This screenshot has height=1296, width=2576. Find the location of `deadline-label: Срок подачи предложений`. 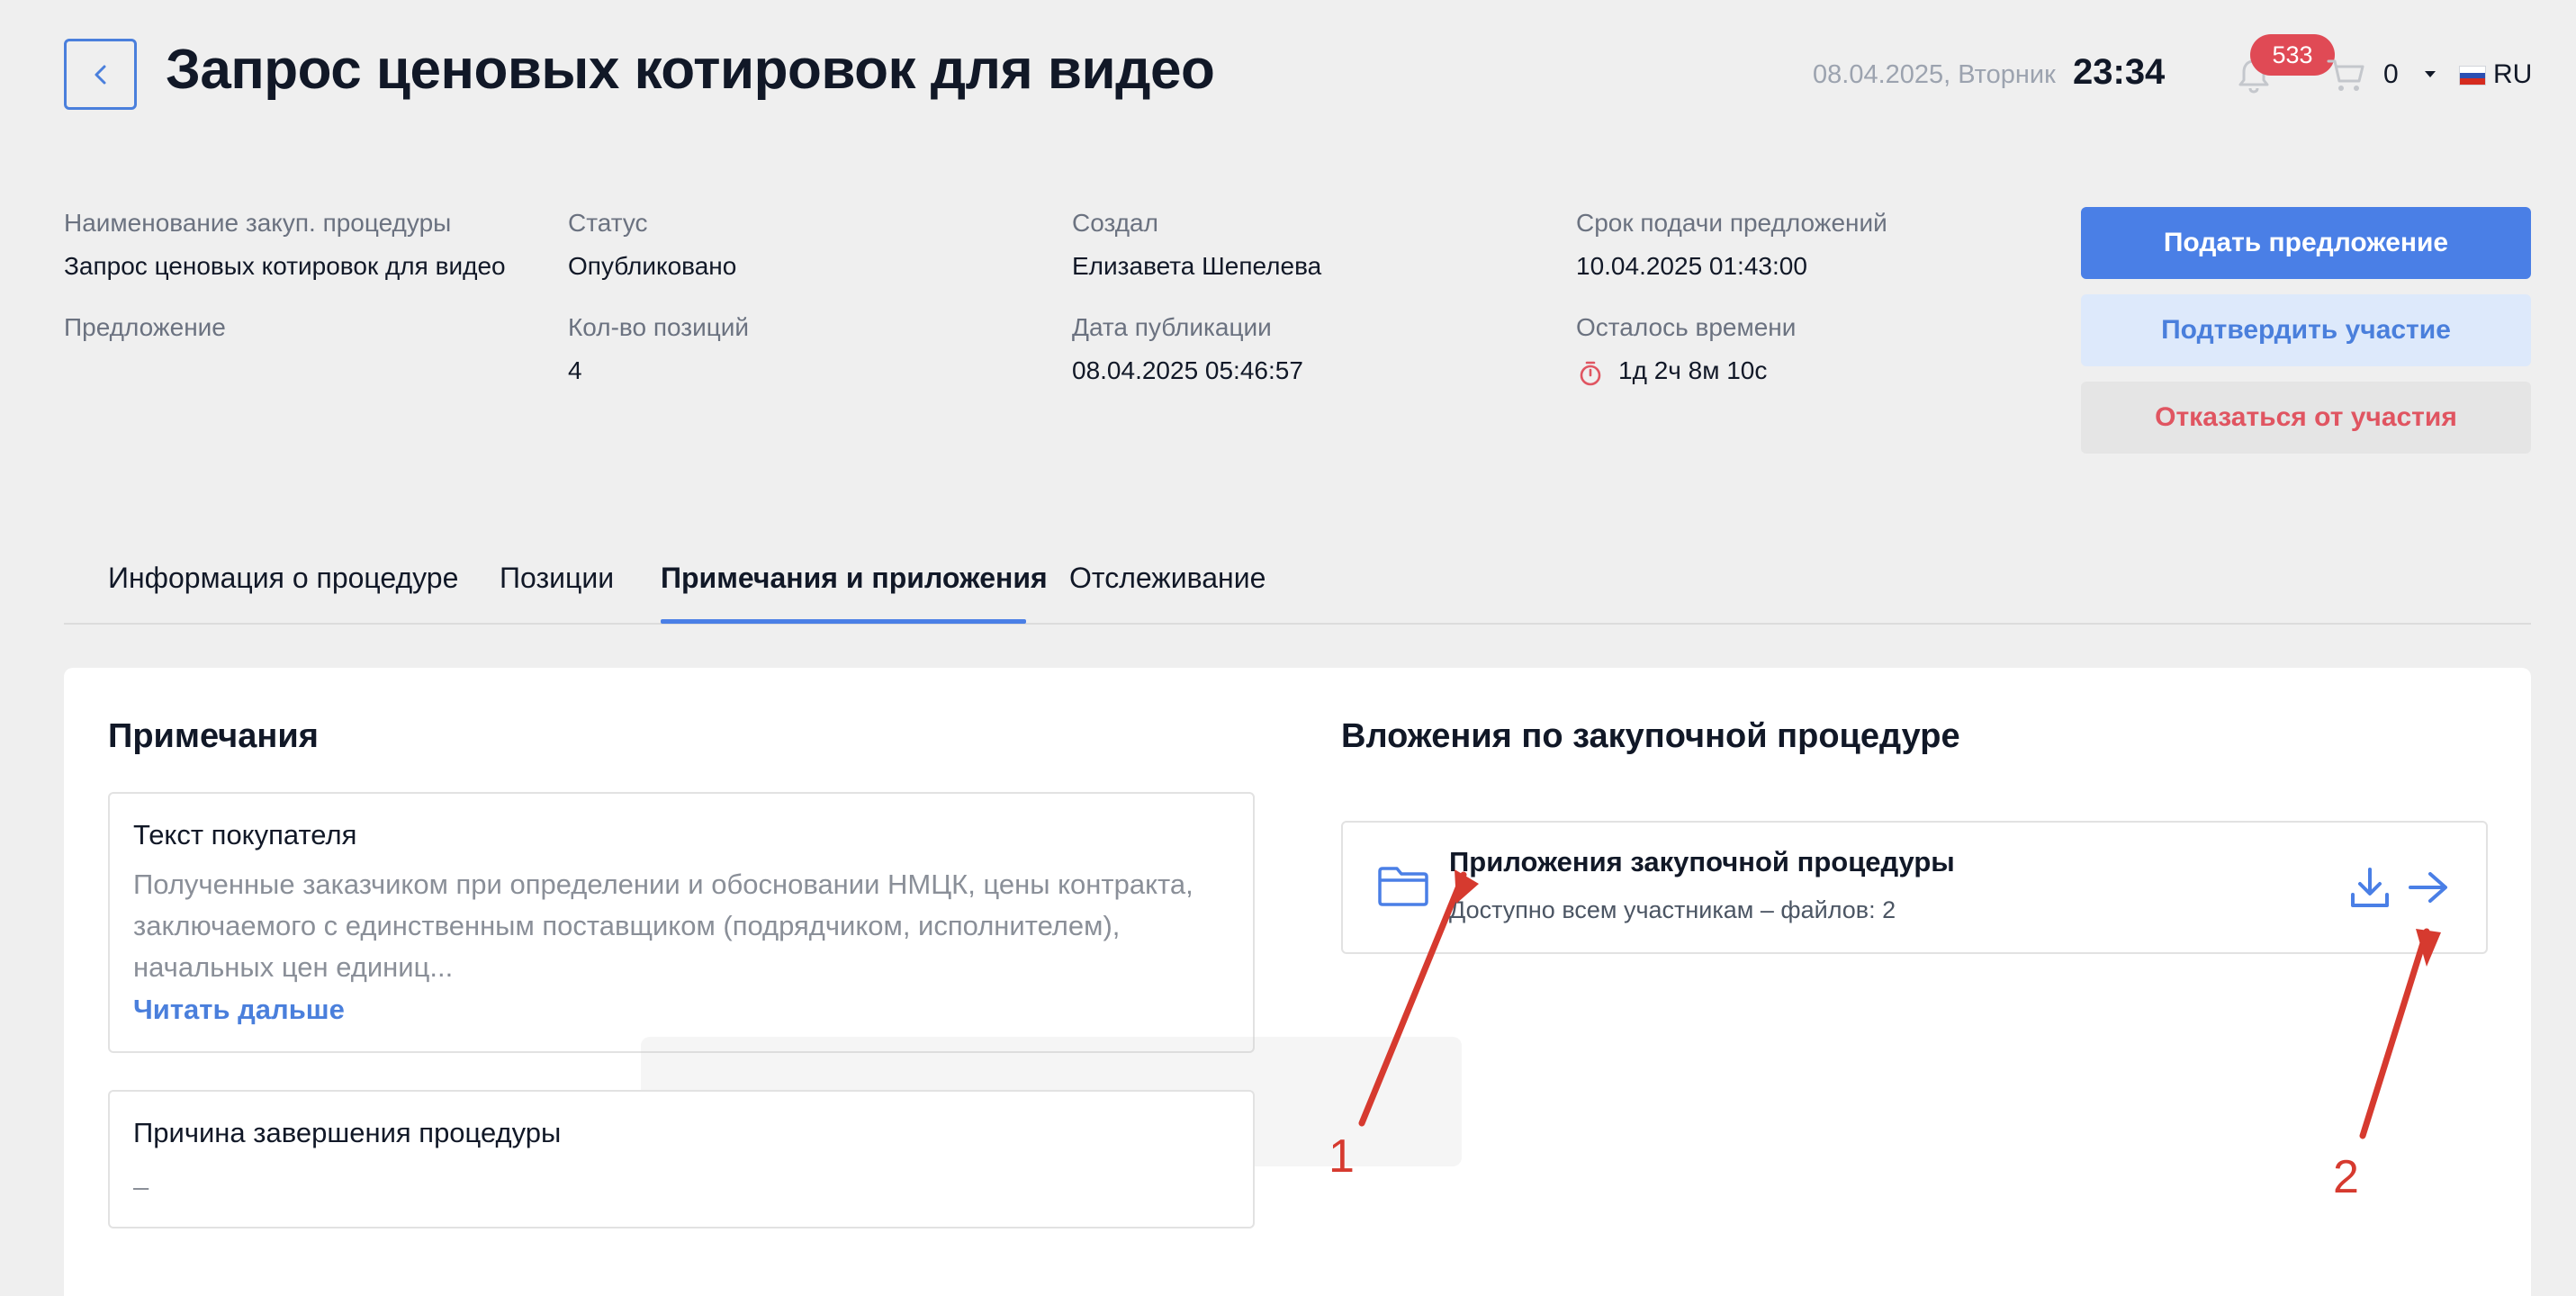

deadline-label: Срок подачи предложений is located at coordinates (1731, 223).